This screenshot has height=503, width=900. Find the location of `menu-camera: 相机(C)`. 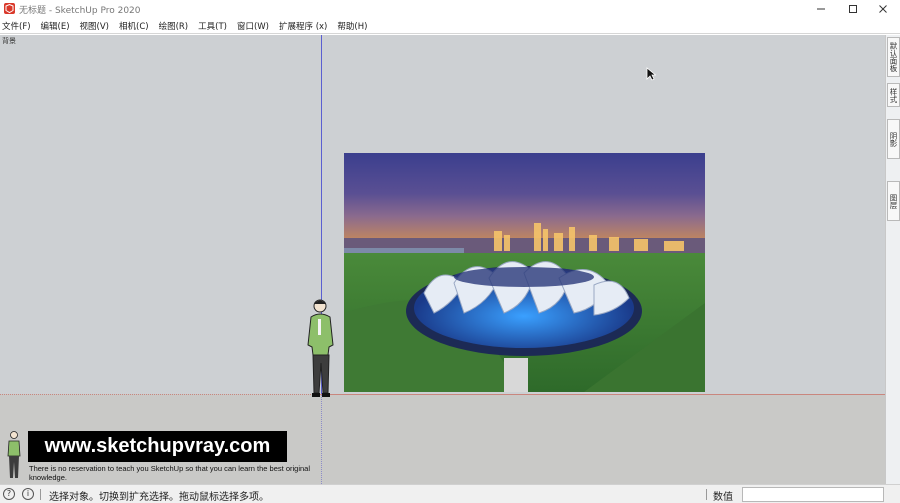

menu-camera: 相机(C) is located at coordinates (134, 26).